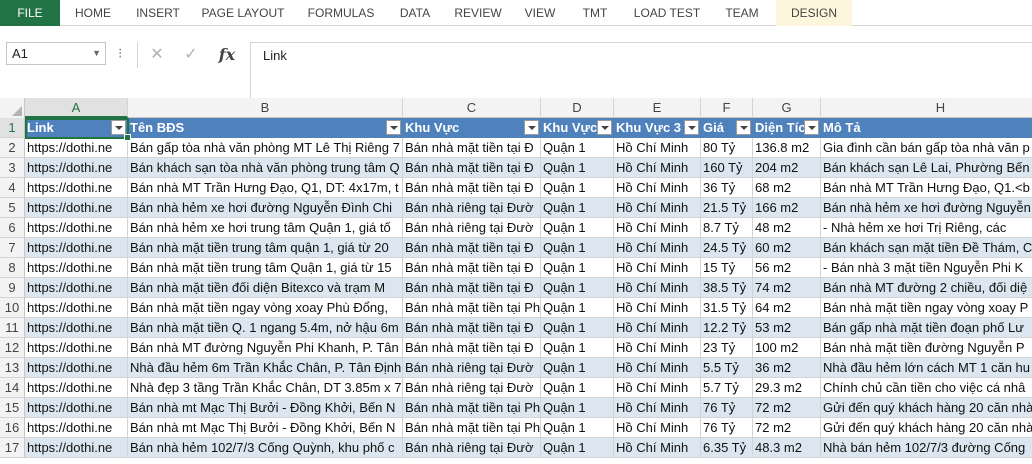 The height and width of the screenshot is (464, 1032). What do you see at coordinates (243, 13) in the screenshot?
I see `tab-page-layout: PAGE LAYOUT` at bounding box center [243, 13].